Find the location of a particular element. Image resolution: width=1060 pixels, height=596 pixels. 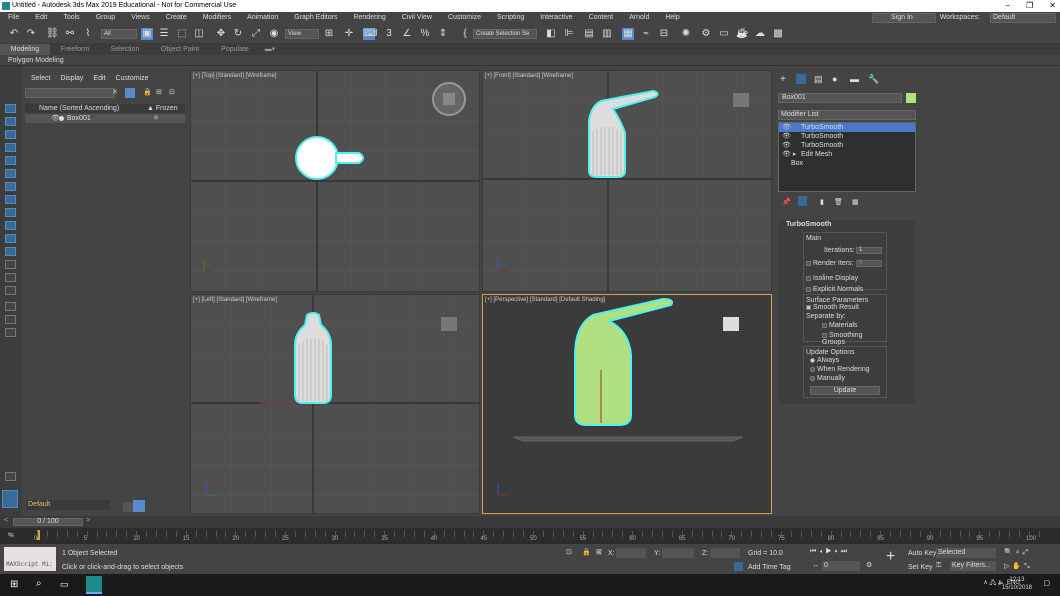

keyboard-shortcut-icon: ⌨ is located at coordinates (370, 34).